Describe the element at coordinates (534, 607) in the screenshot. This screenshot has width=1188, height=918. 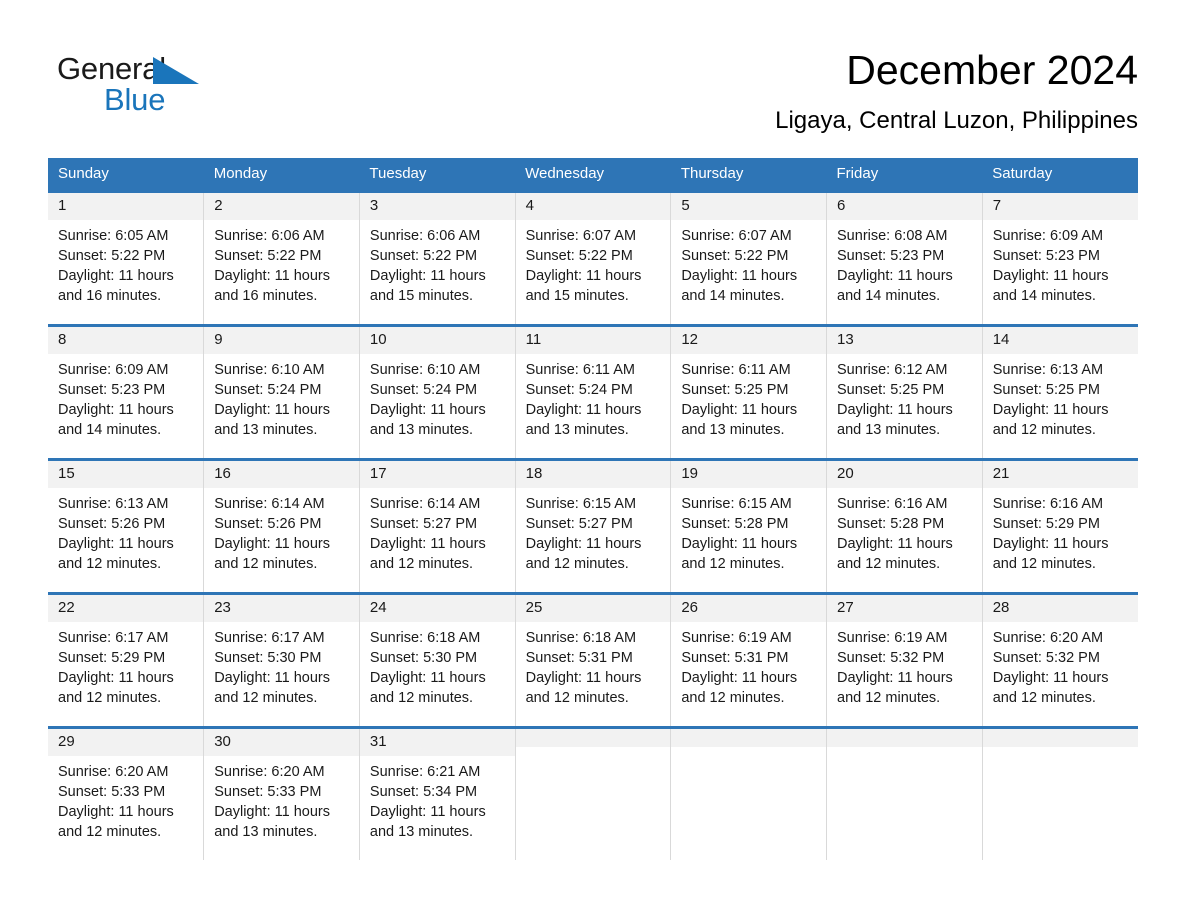
I see `day-number: 25` at that location.